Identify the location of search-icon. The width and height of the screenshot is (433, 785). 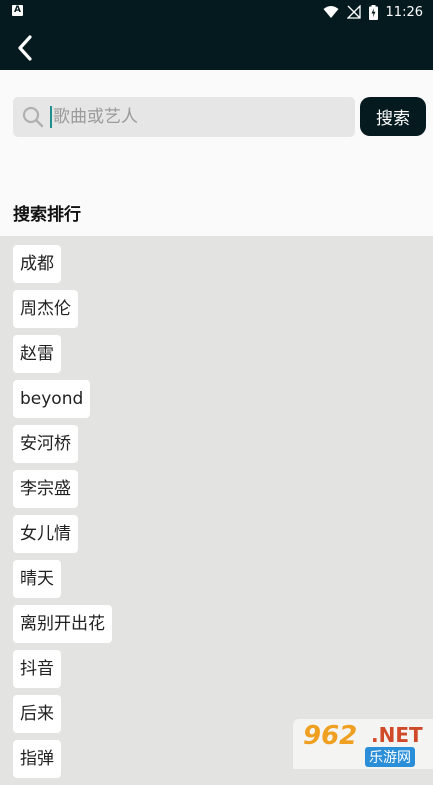
(33, 117).